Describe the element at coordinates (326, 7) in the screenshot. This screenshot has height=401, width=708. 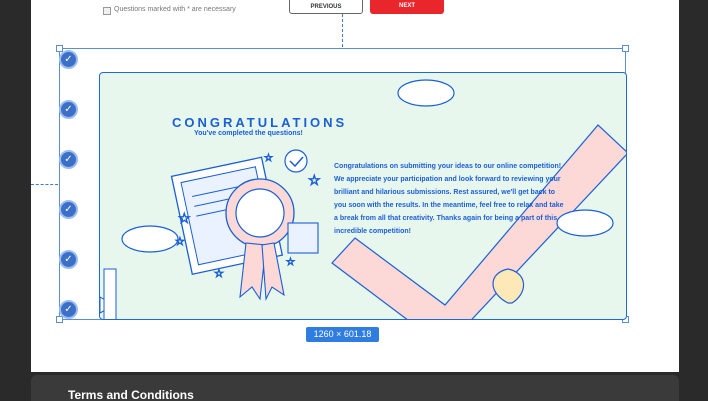
I see `previous-button: PREVIOUS` at that location.